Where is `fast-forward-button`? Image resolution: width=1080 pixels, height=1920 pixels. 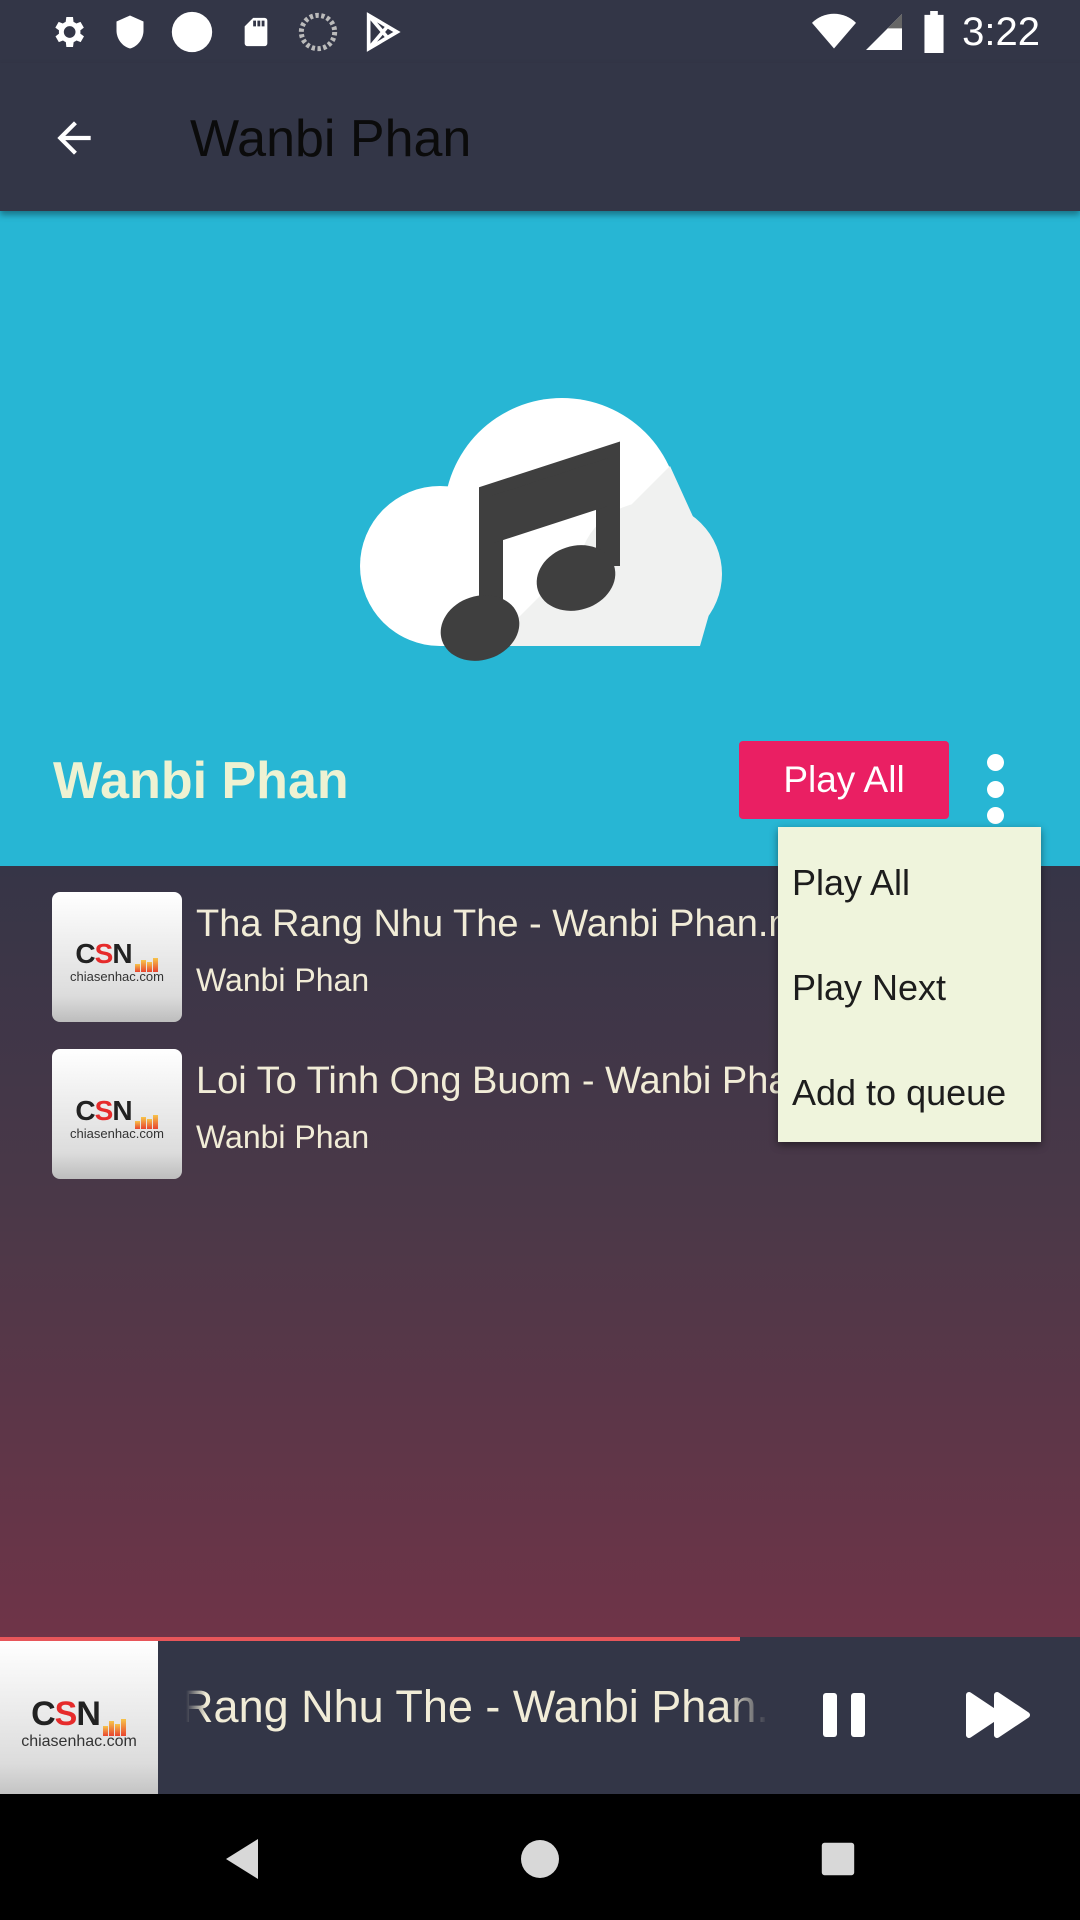 fast-forward-button is located at coordinates (1000, 1715).